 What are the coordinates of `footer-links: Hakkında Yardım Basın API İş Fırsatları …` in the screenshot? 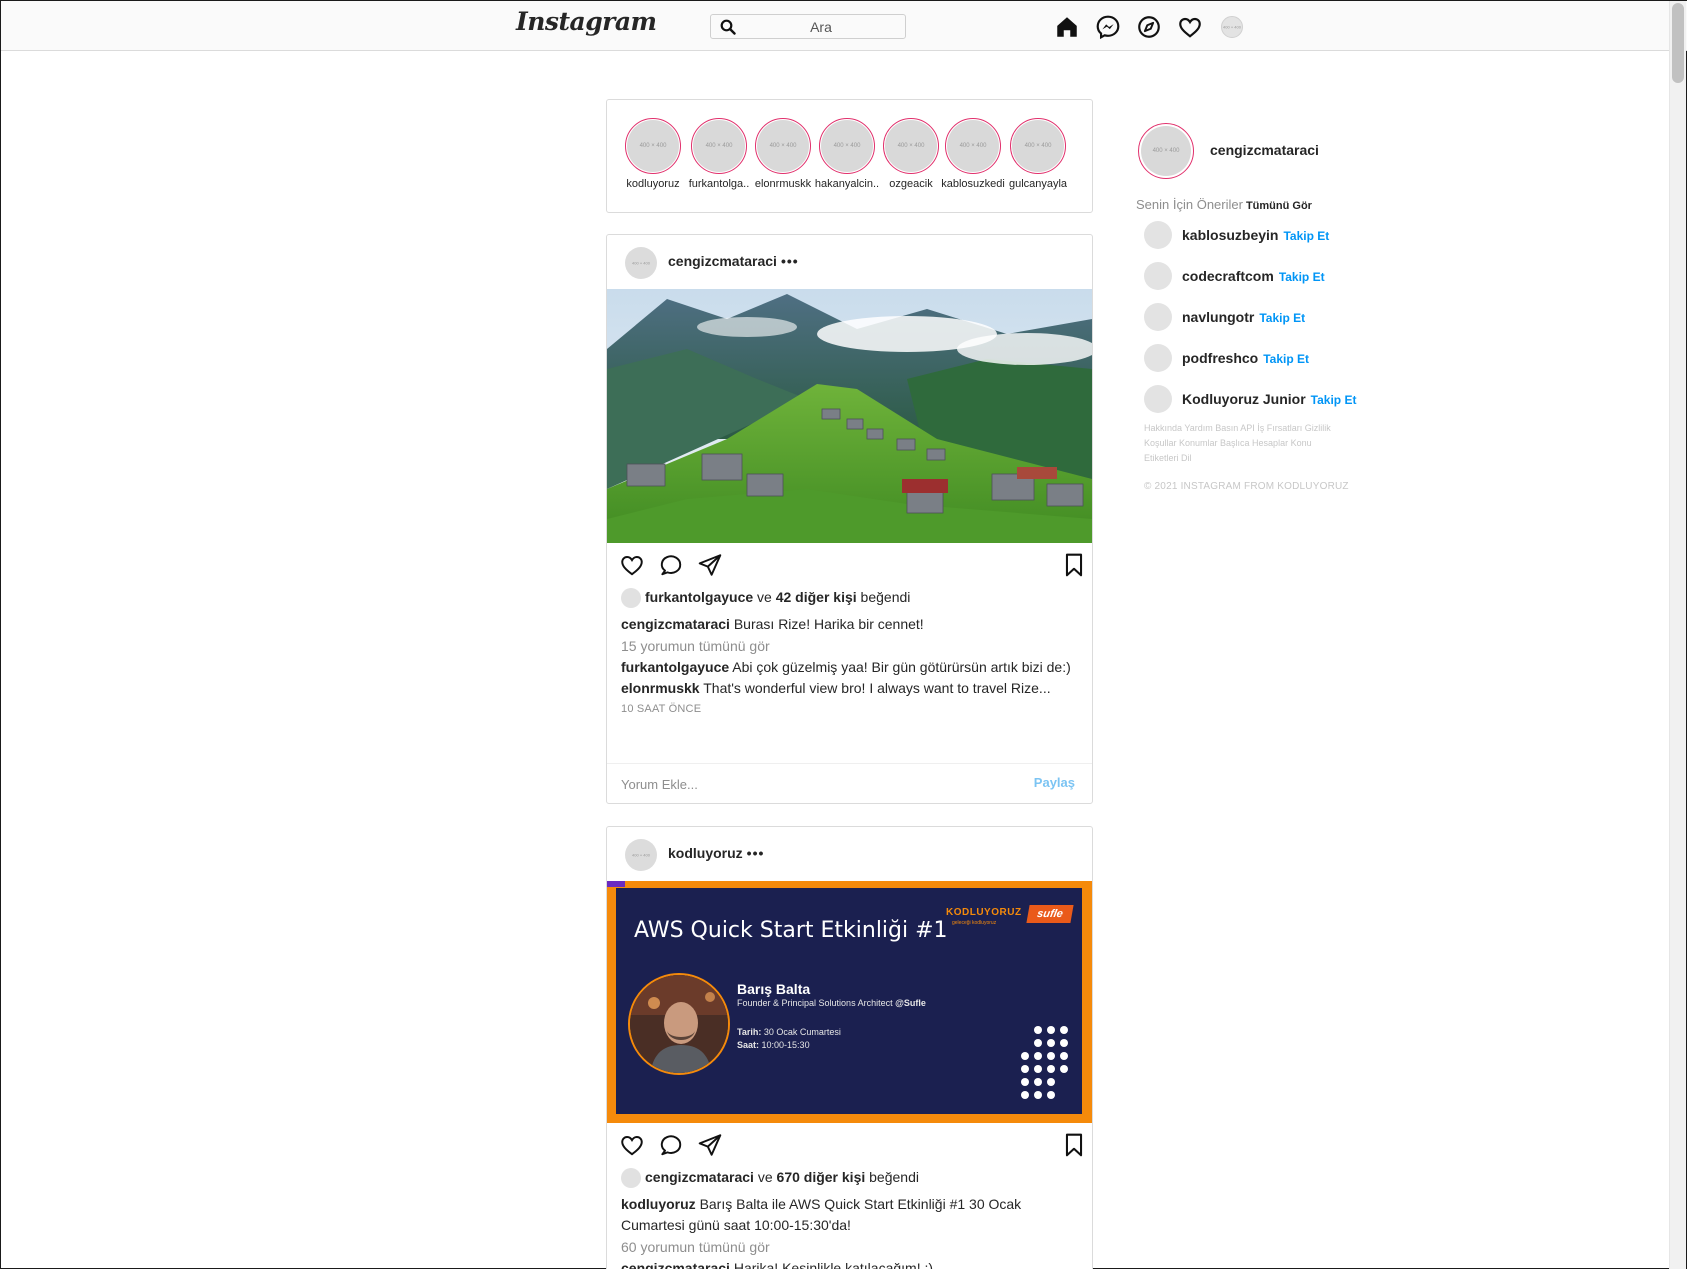 It's located at (1244, 443).